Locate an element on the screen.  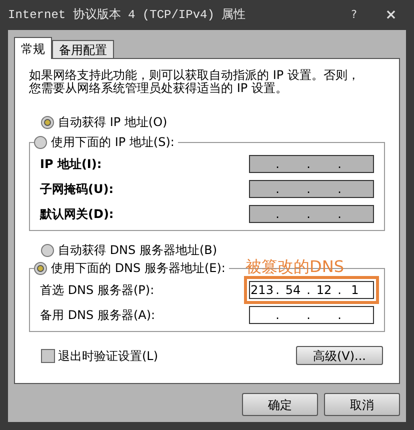
field-label: 首选 DNS 服务器(P): is located at coordinates (97, 290).